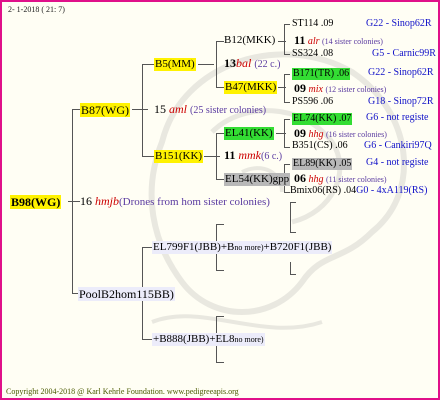  Describe the element at coordinates (175, 64) in the screenshot. I see `queen-b5: B5(MM)` at that location.